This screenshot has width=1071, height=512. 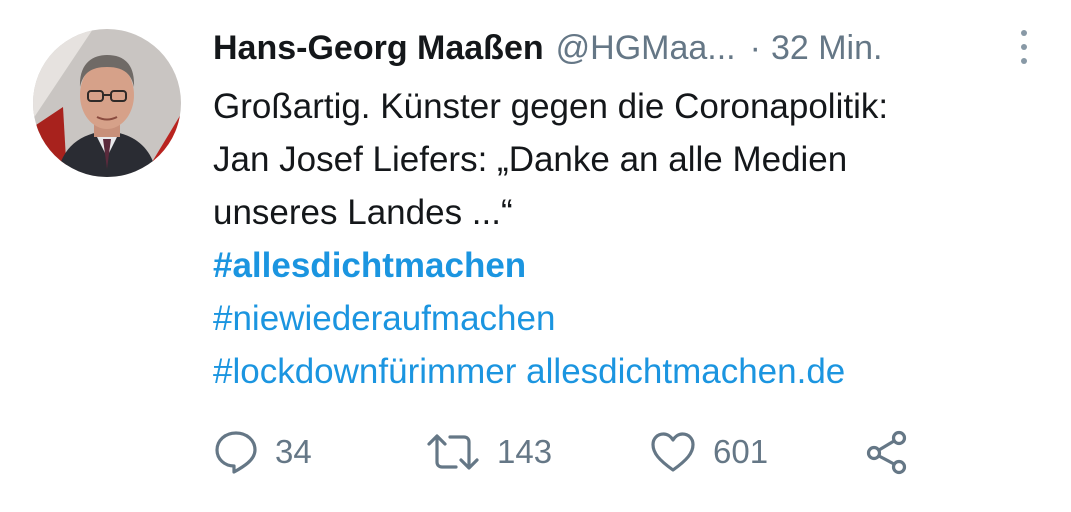 I want to click on hashtag-allesdichtmachen: #allesdichtmachen, so click(x=369, y=265).